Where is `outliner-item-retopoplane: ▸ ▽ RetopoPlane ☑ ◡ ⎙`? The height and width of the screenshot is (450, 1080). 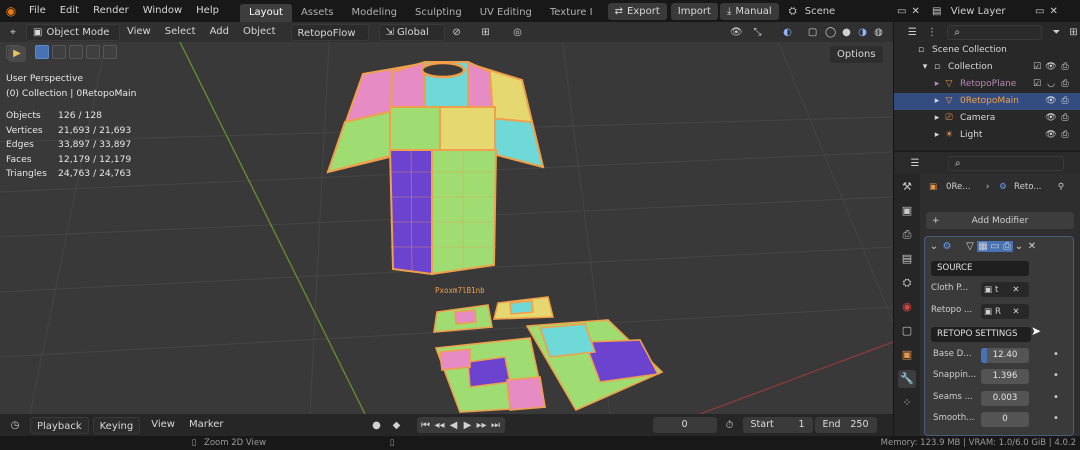
outliner-item-retopoplane: ▸ ▽ RetopoPlane ☑ ◡ ⎙ is located at coordinates (987, 84).